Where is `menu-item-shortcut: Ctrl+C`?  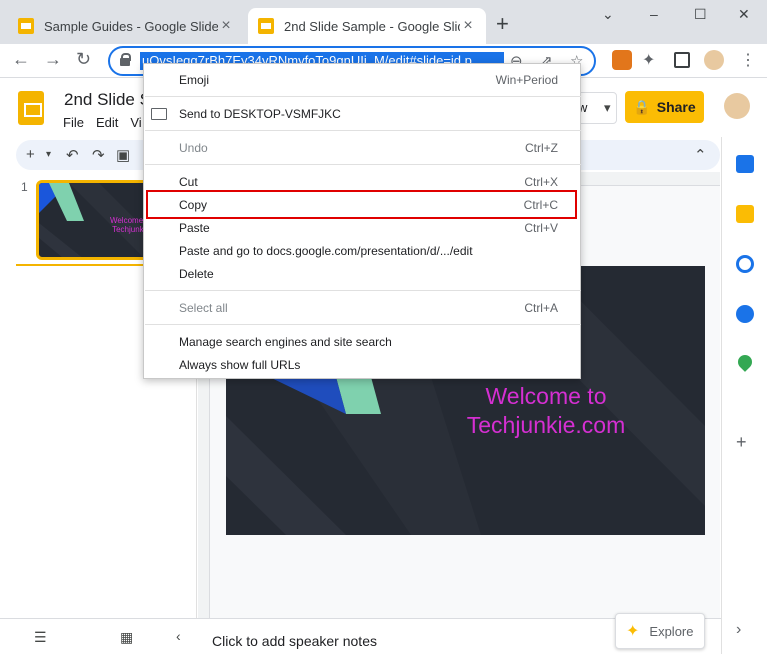
menu-item-shortcut: Ctrl+C is located at coordinates (540, 205).